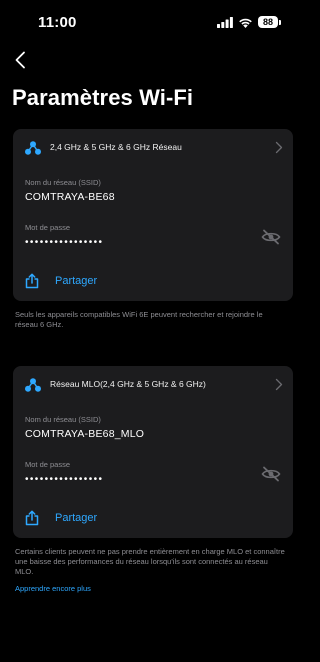 The width and height of the screenshot is (320, 662). What do you see at coordinates (103, 97) in the screenshot?
I see `page-title: Paramètres Wi-Fi` at bounding box center [103, 97].